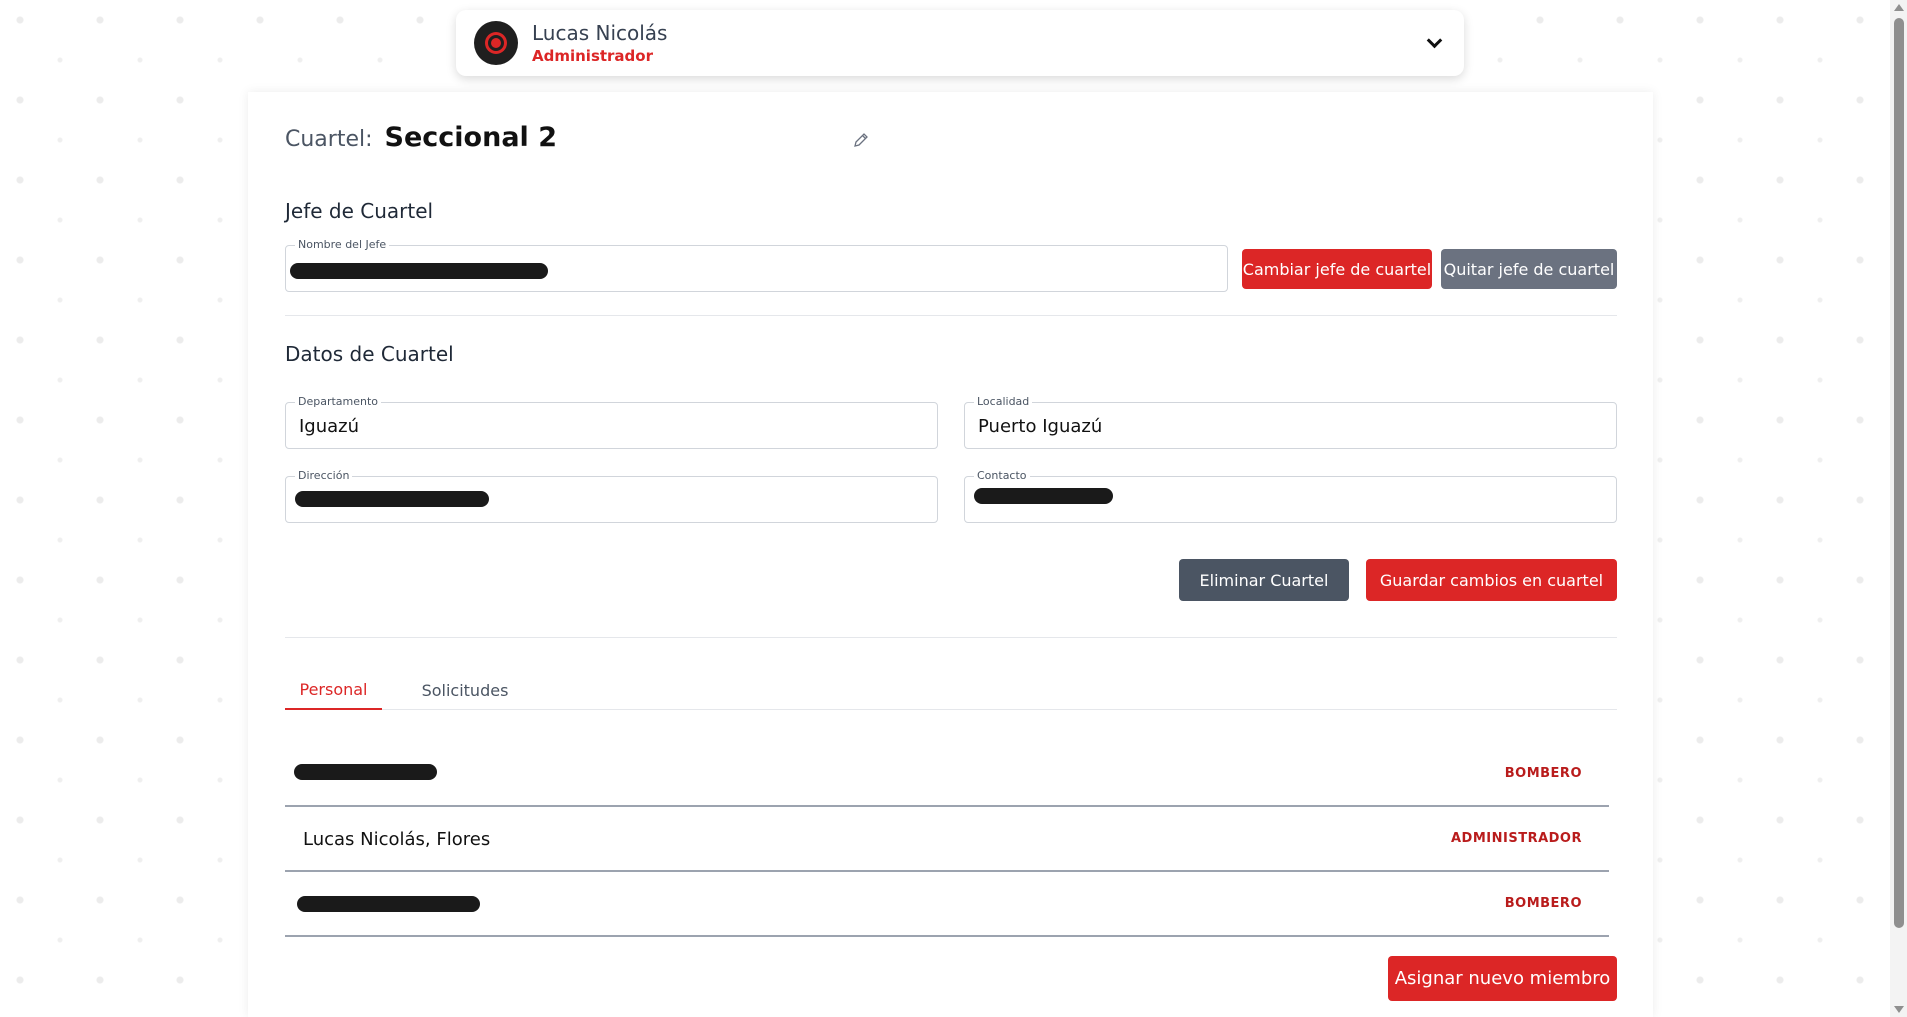 The width and height of the screenshot is (1907, 1017). What do you see at coordinates (1290, 496) in the screenshot?
I see `contacto-field: Contacto` at bounding box center [1290, 496].